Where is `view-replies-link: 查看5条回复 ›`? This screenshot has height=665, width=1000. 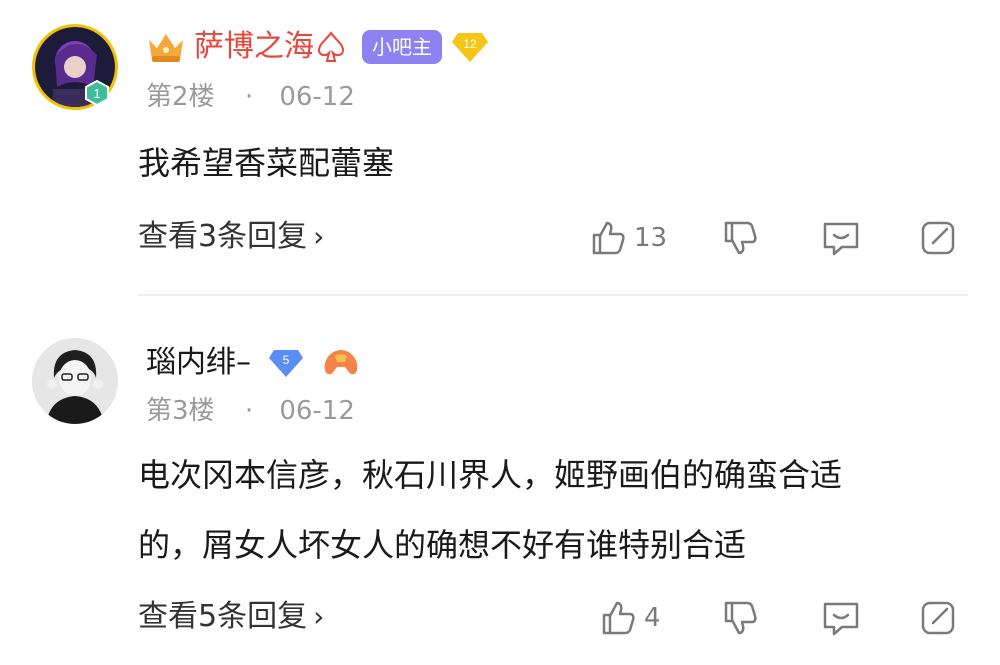 view-replies-link: 查看5条回复 › is located at coordinates (231, 617).